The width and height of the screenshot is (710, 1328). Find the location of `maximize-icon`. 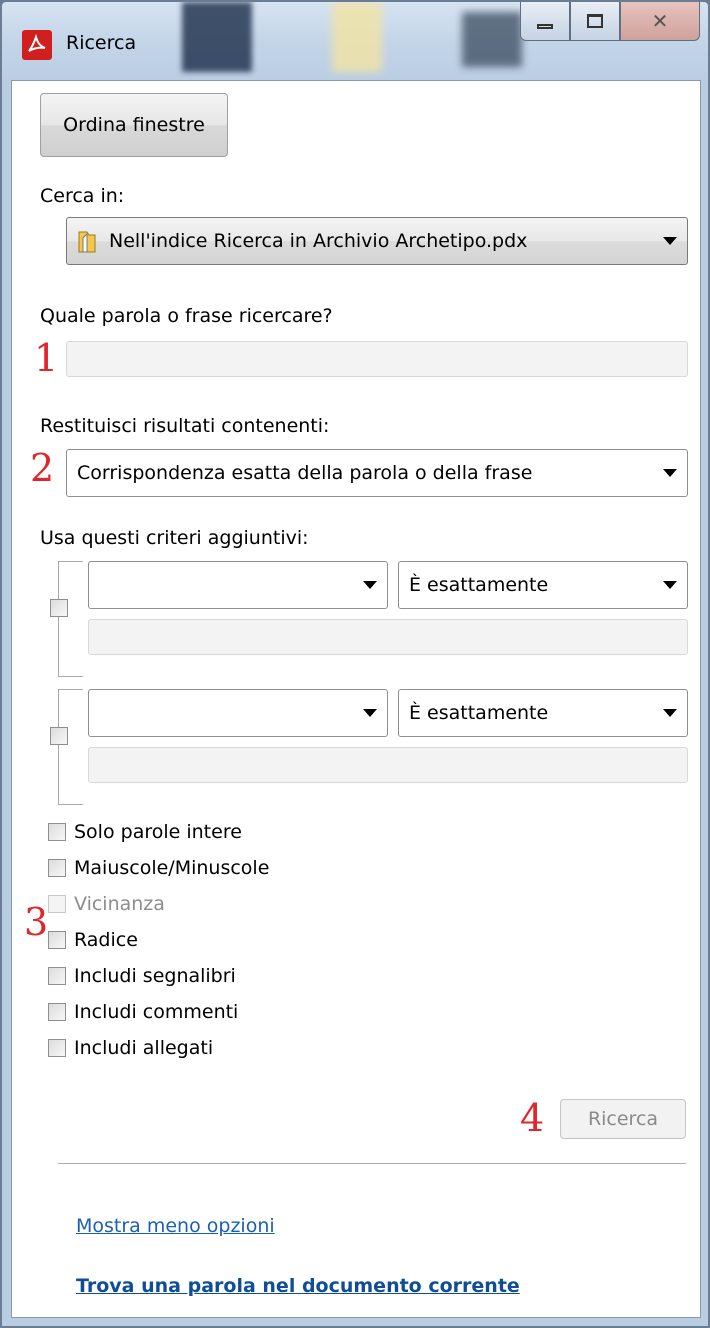

maximize-icon is located at coordinates (595, 21).